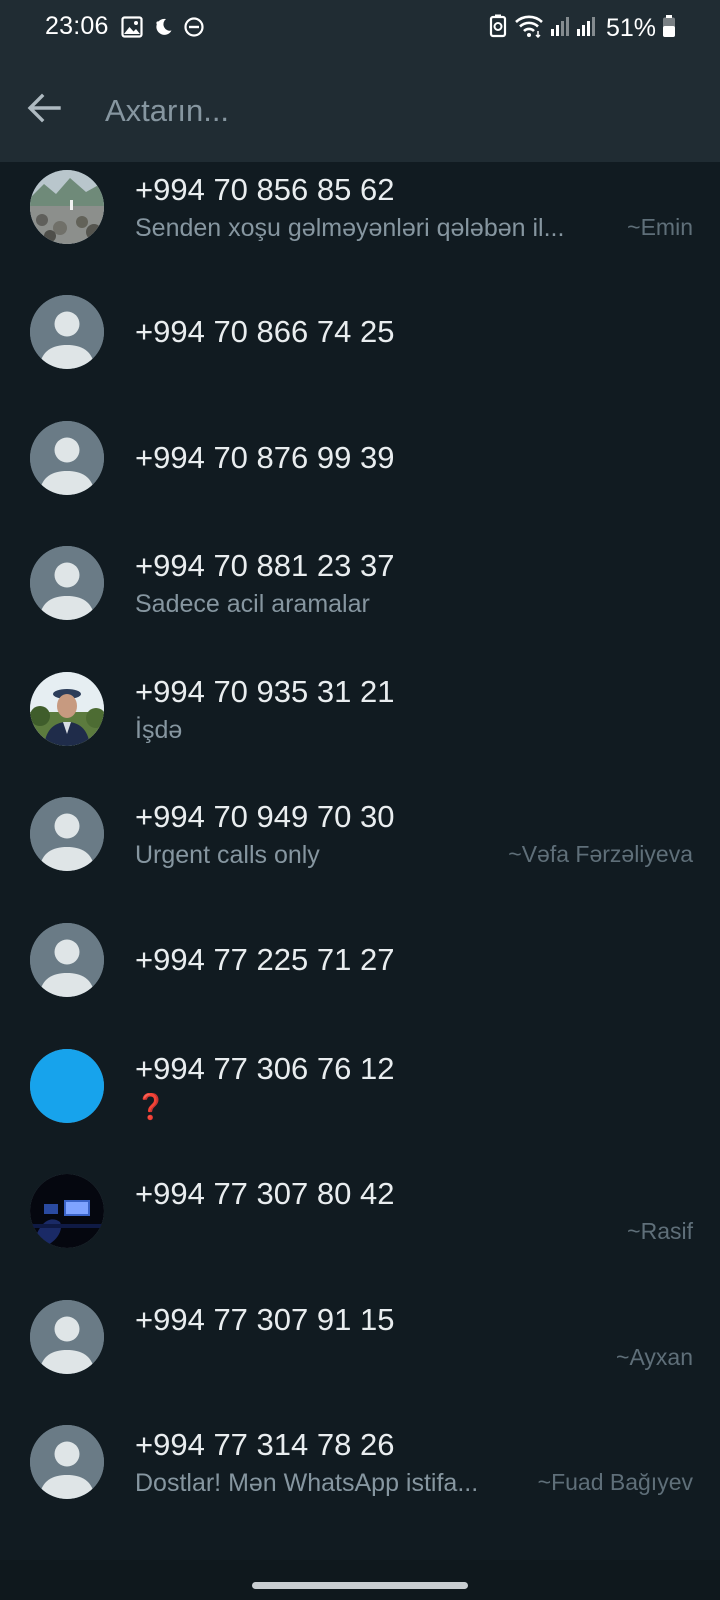  I want to click on moon-icon, so click(163, 29).